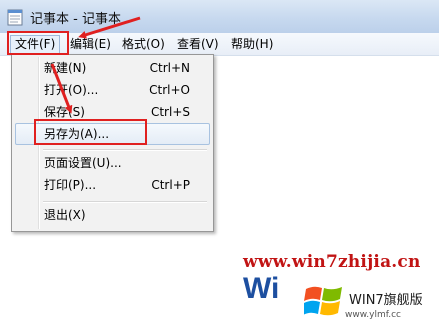  What do you see at coordinates (332, 262) in the screenshot?
I see `watermark-url: www.win7zhijia.cn` at bounding box center [332, 262].